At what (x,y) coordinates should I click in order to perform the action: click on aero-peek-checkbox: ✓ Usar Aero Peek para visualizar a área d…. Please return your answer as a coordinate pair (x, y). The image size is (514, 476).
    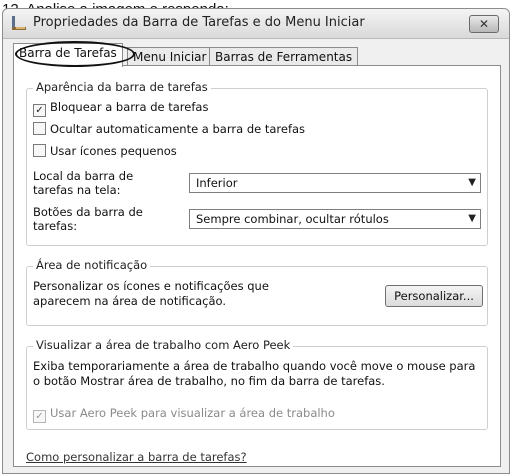
    Looking at the image, I should click on (184, 414).